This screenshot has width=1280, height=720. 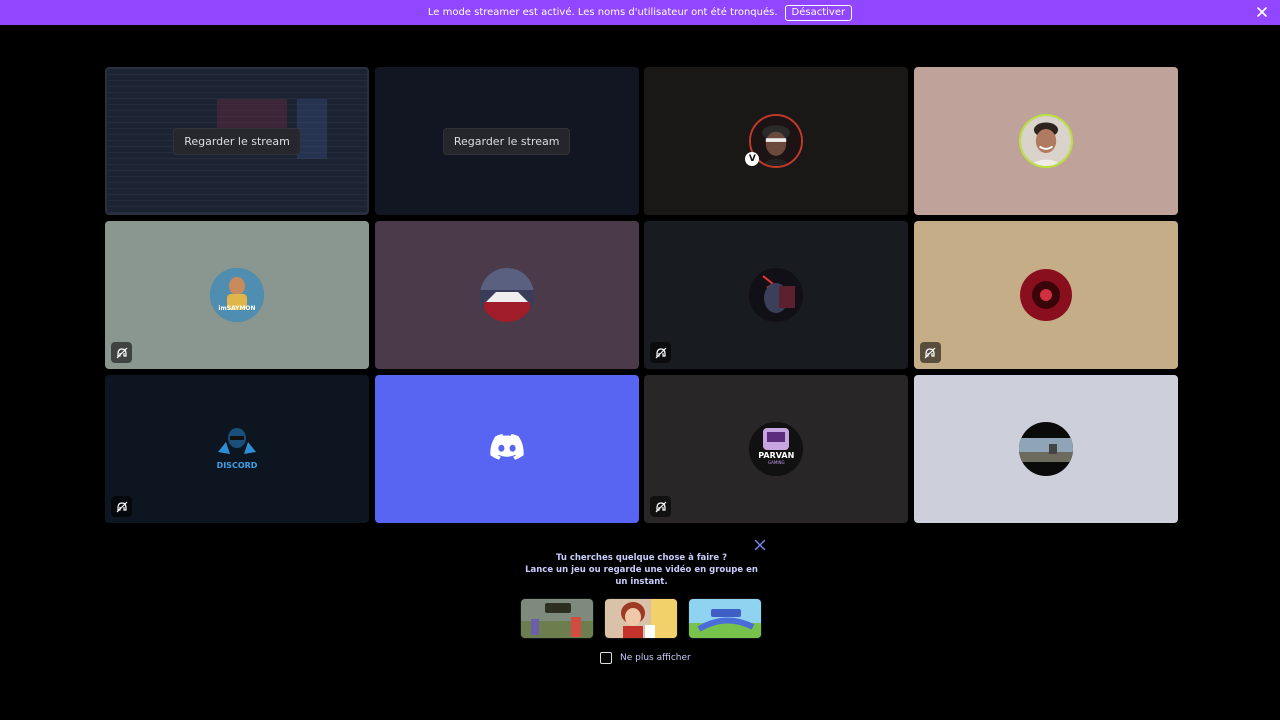 What do you see at coordinates (237, 308) in the screenshot?
I see `avatar-text: imSAYMON` at bounding box center [237, 308].